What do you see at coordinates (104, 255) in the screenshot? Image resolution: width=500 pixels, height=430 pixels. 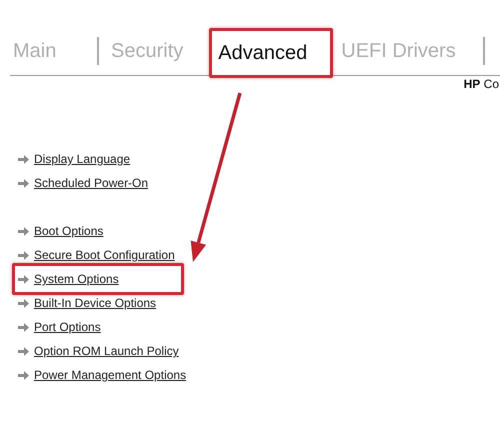 I see `menu-link: Secure Boot Configuration` at bounding box center [104, 255].